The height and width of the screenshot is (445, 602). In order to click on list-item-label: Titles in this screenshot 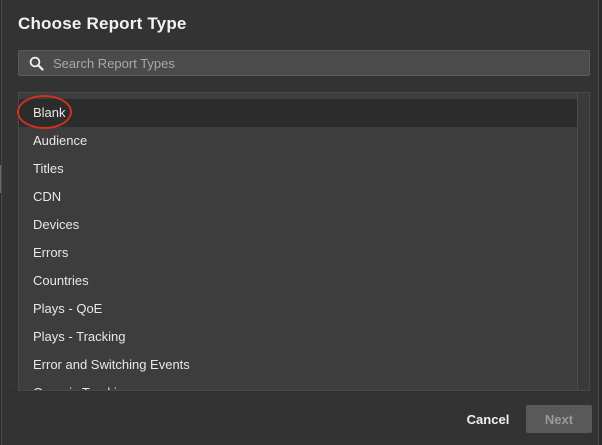, I will do `click(48, 168)`.